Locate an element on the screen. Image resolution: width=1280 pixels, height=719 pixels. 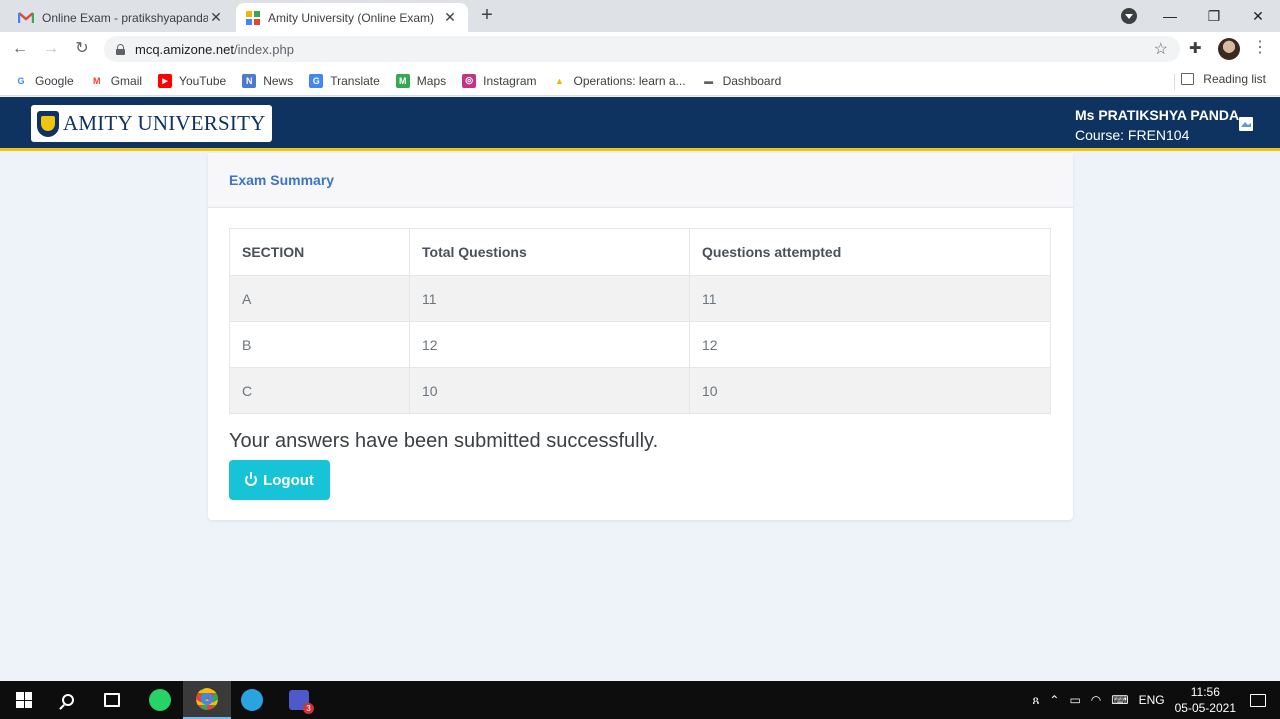
table-row: B 12 12 is located at coordinates (640, 344).